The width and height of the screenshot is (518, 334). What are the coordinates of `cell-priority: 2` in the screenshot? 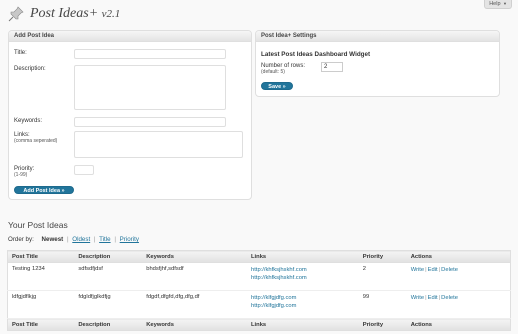 It's located at (382, 276).